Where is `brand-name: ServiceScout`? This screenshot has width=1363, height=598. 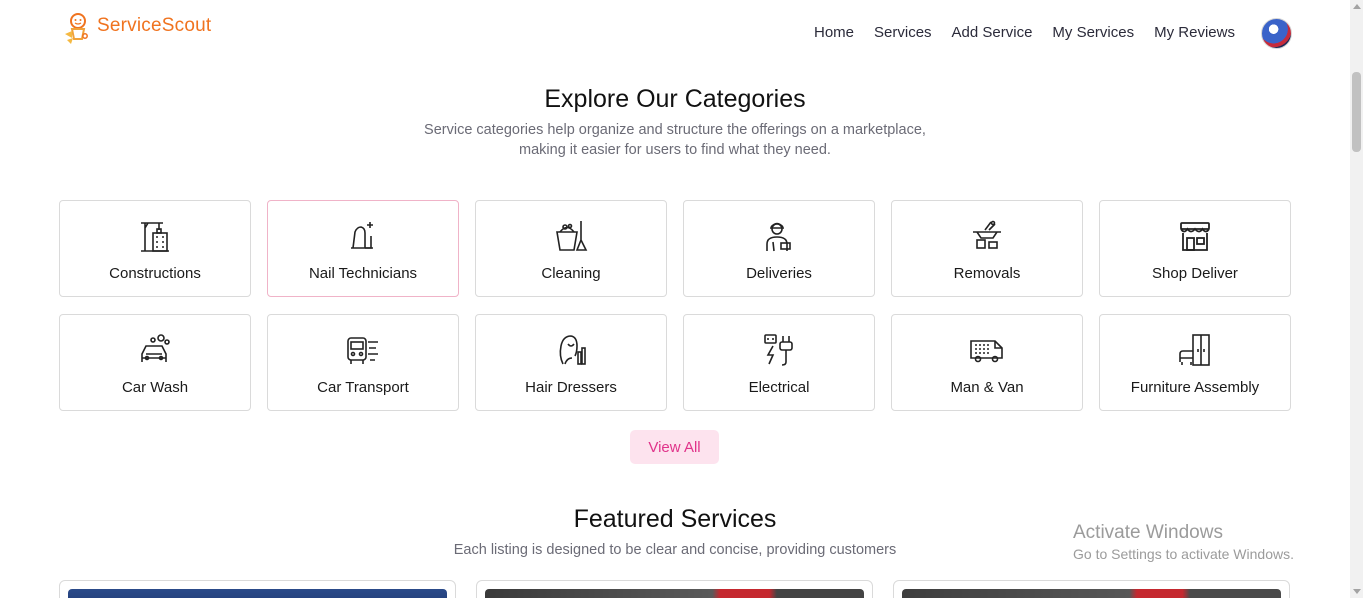
brand-name: ServiceScout is located at coordinates (154, 25).